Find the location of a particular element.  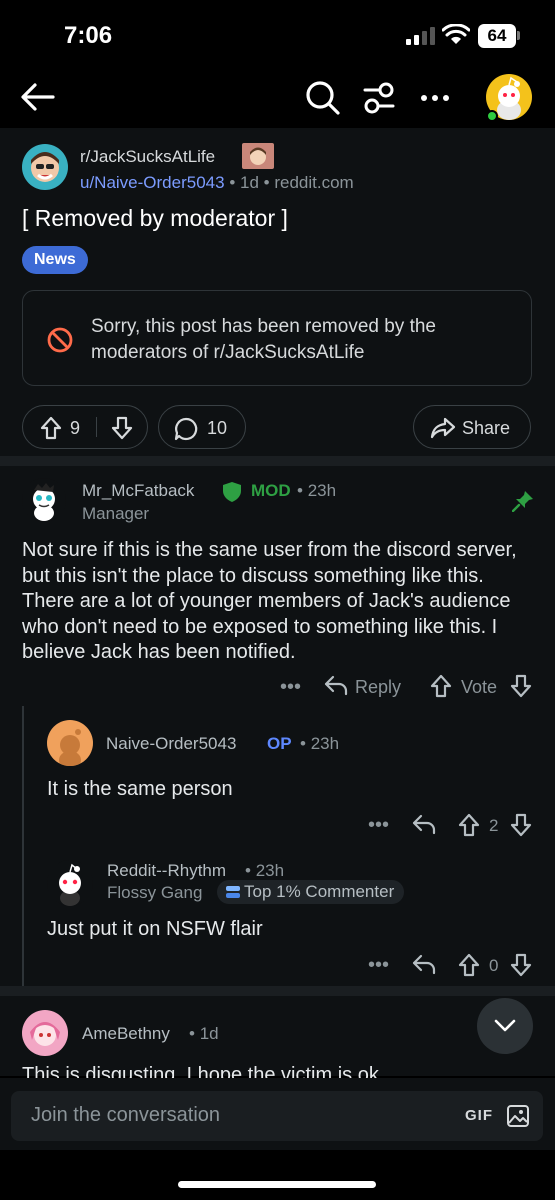

post-meta: u/Naive-Order5043 • 1d • reddit.com is located at coordinates (217, 183).